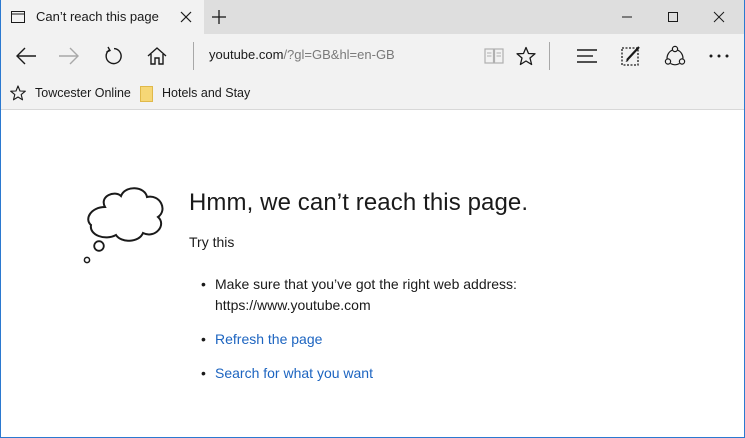 The height and width of the screenshot is (438, 745). I want to click on favorite-hotels-and-stay: Hotels and Stay, so click(206, 93).